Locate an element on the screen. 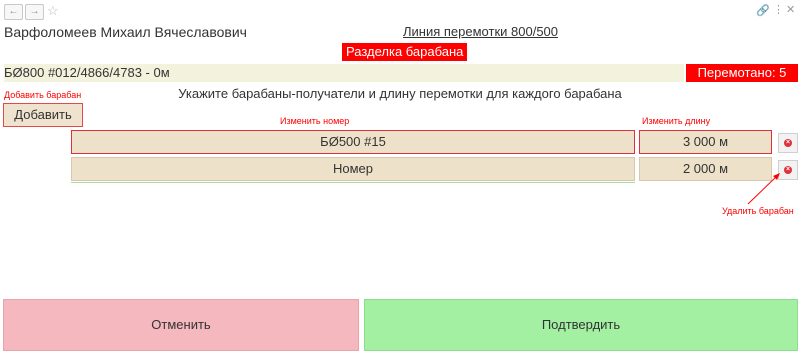 This screenshot has width=800, height=356. source-drum-bar: БØ800 #012/4866/4783 - 0м is located at coordinates (344, 73).